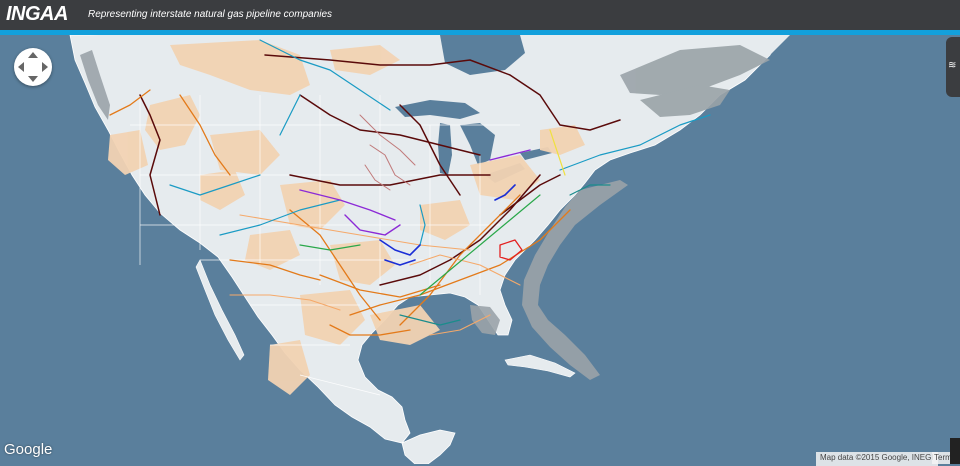 Image resolution: width=960 pixels, height=466 pixels. What do you see at coordinates (428, 446) in the screenshot?
I see `central-america-land` at bounding box center [428, 446].